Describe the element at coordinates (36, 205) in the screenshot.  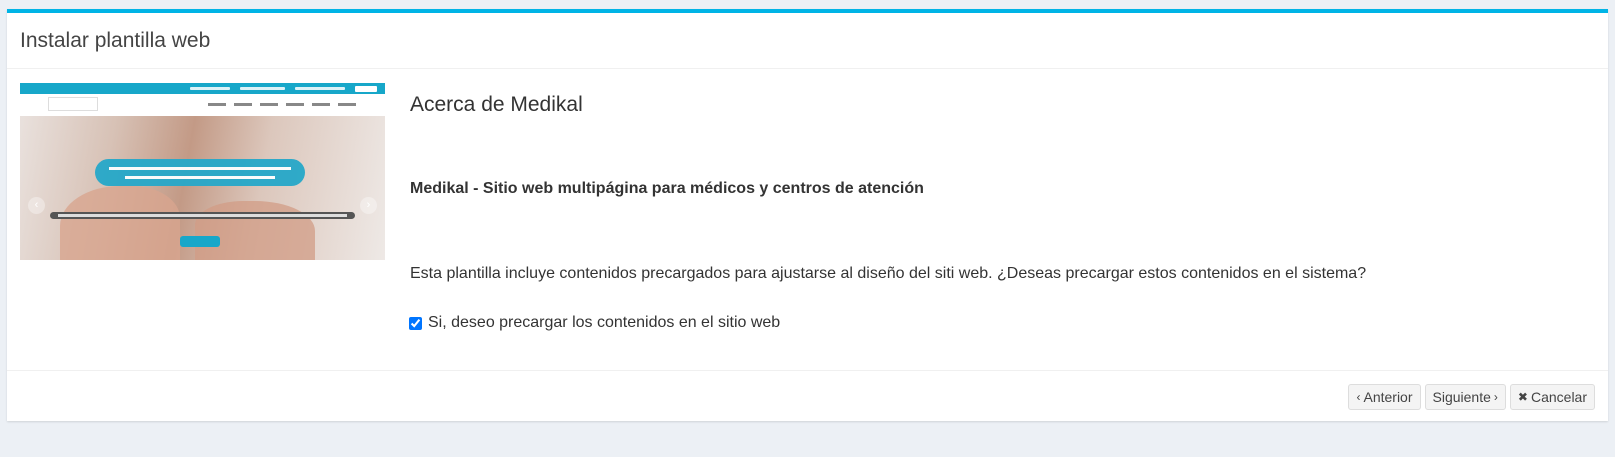
I see `preview-prev-arrow-icon: ‹` at that location.